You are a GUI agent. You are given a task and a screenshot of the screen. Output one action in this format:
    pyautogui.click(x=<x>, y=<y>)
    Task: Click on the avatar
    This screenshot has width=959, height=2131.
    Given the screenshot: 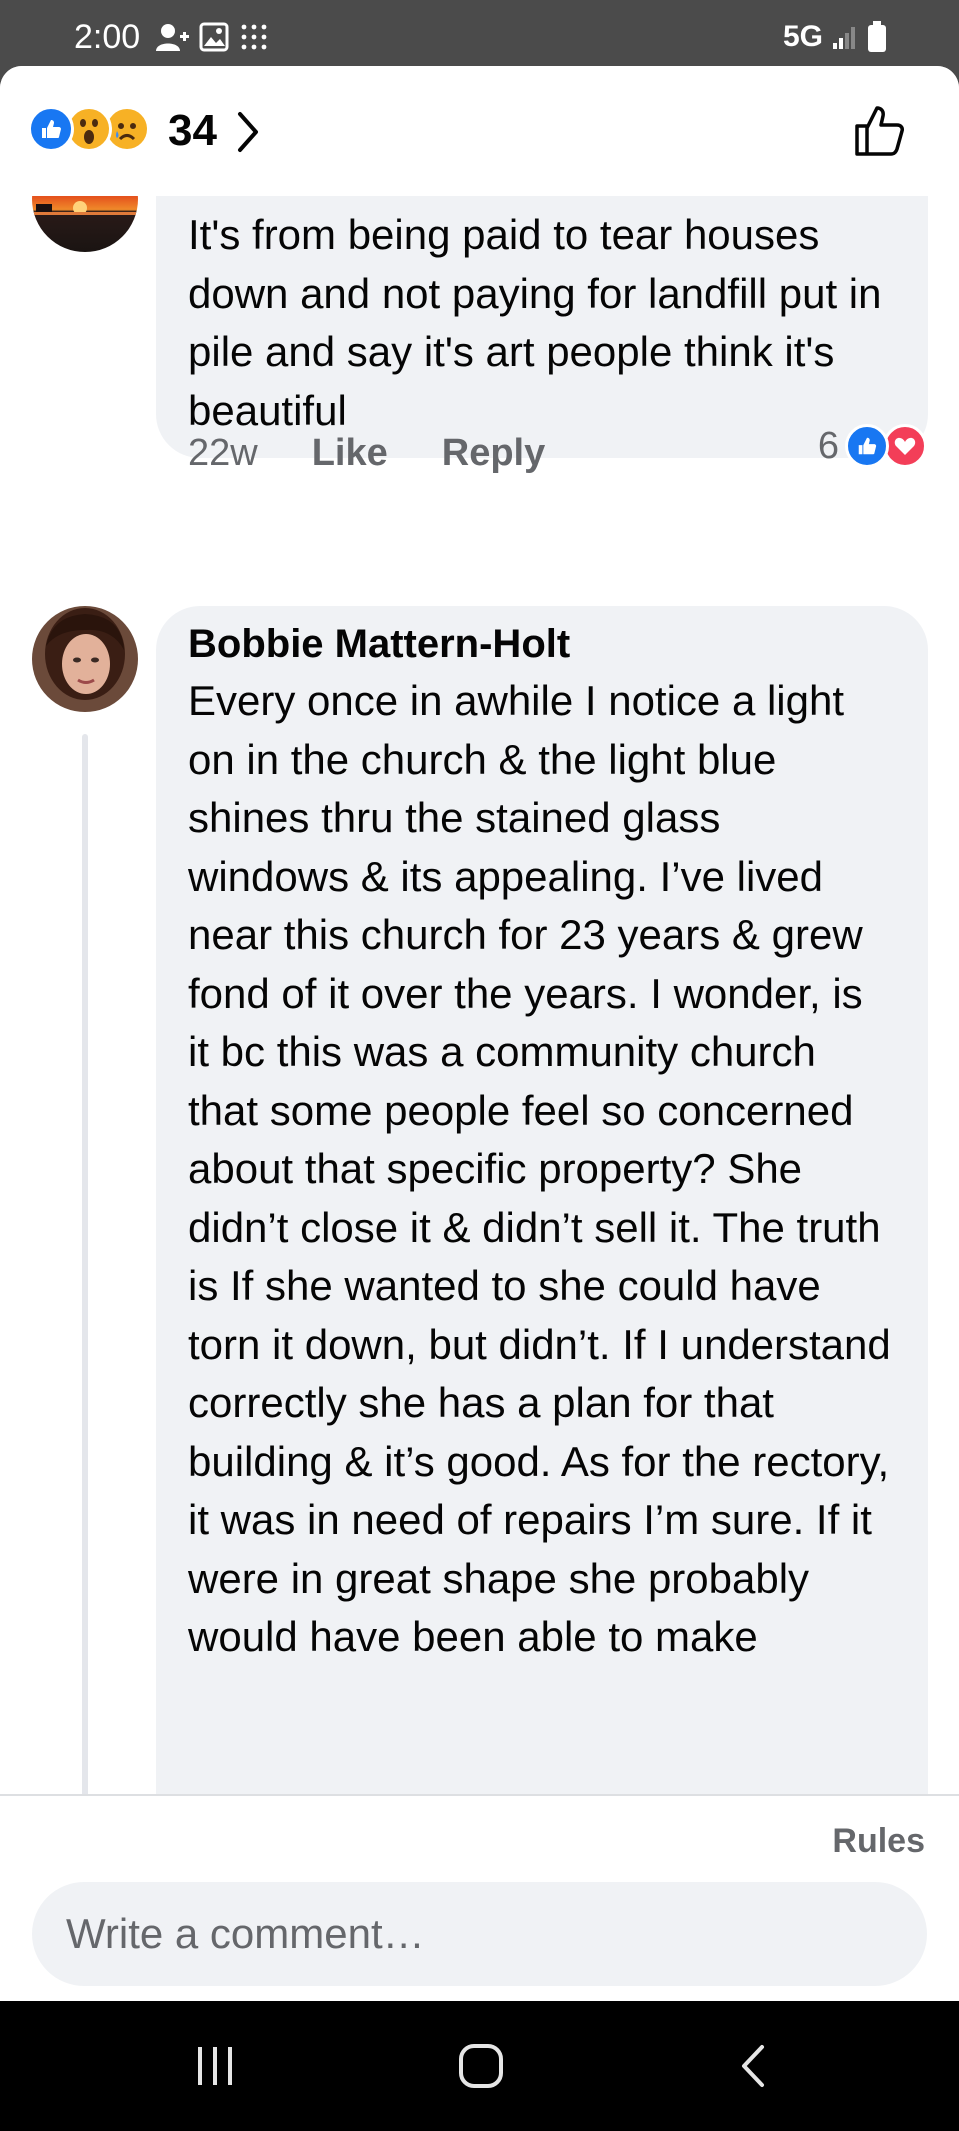 What is the action you would take?
    pyautogui.click(x=85, y=659)
    